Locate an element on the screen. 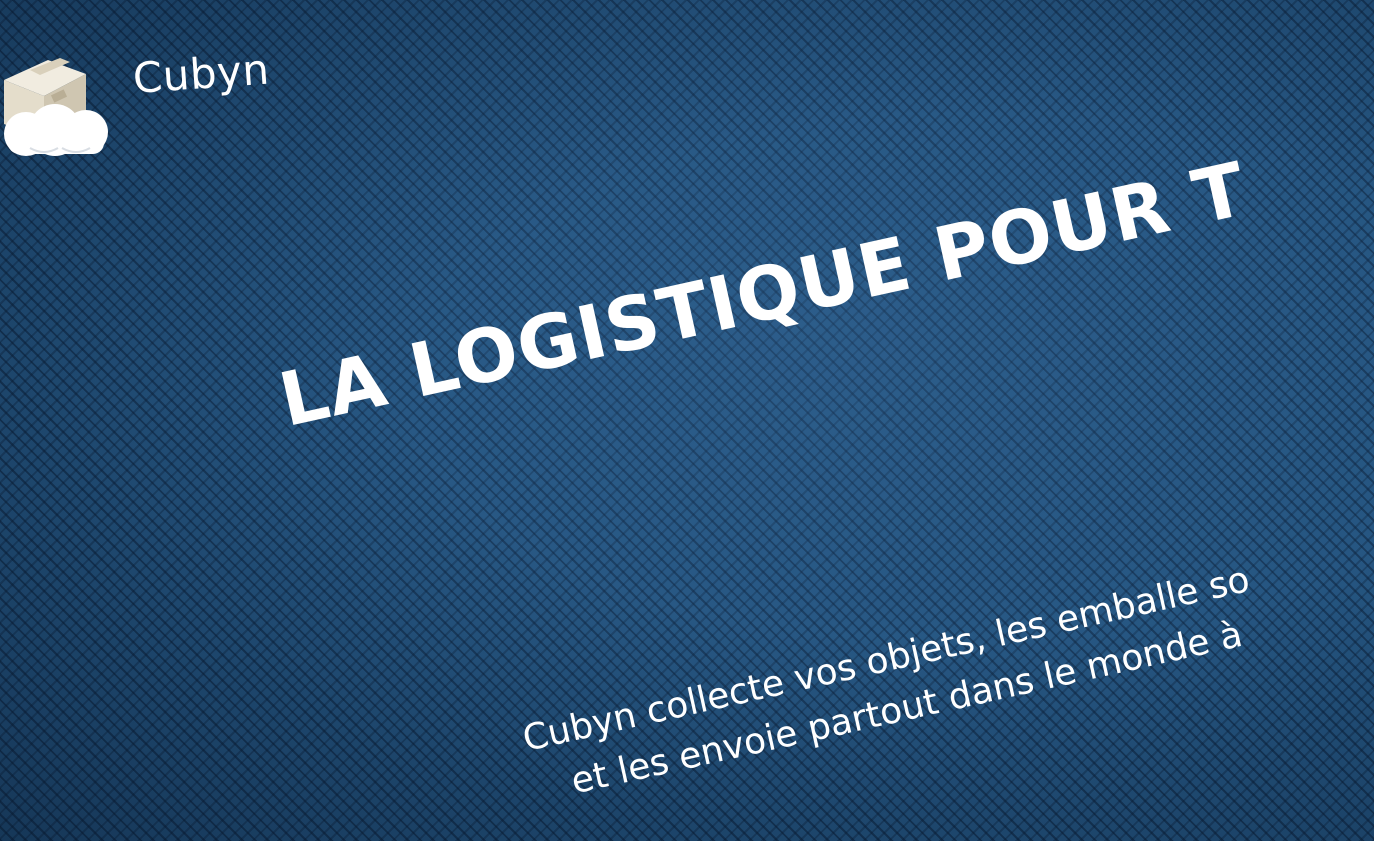 The height and width of the screenshot is (841, 1374). logo-link: Cubyn is located at coordinates (135, 103).